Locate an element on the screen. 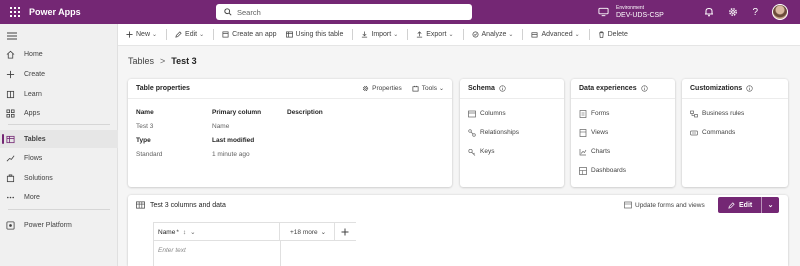 The width and height of the screenshot is (800, 266). properties-label: Properties is located at coordinates (387, 88).